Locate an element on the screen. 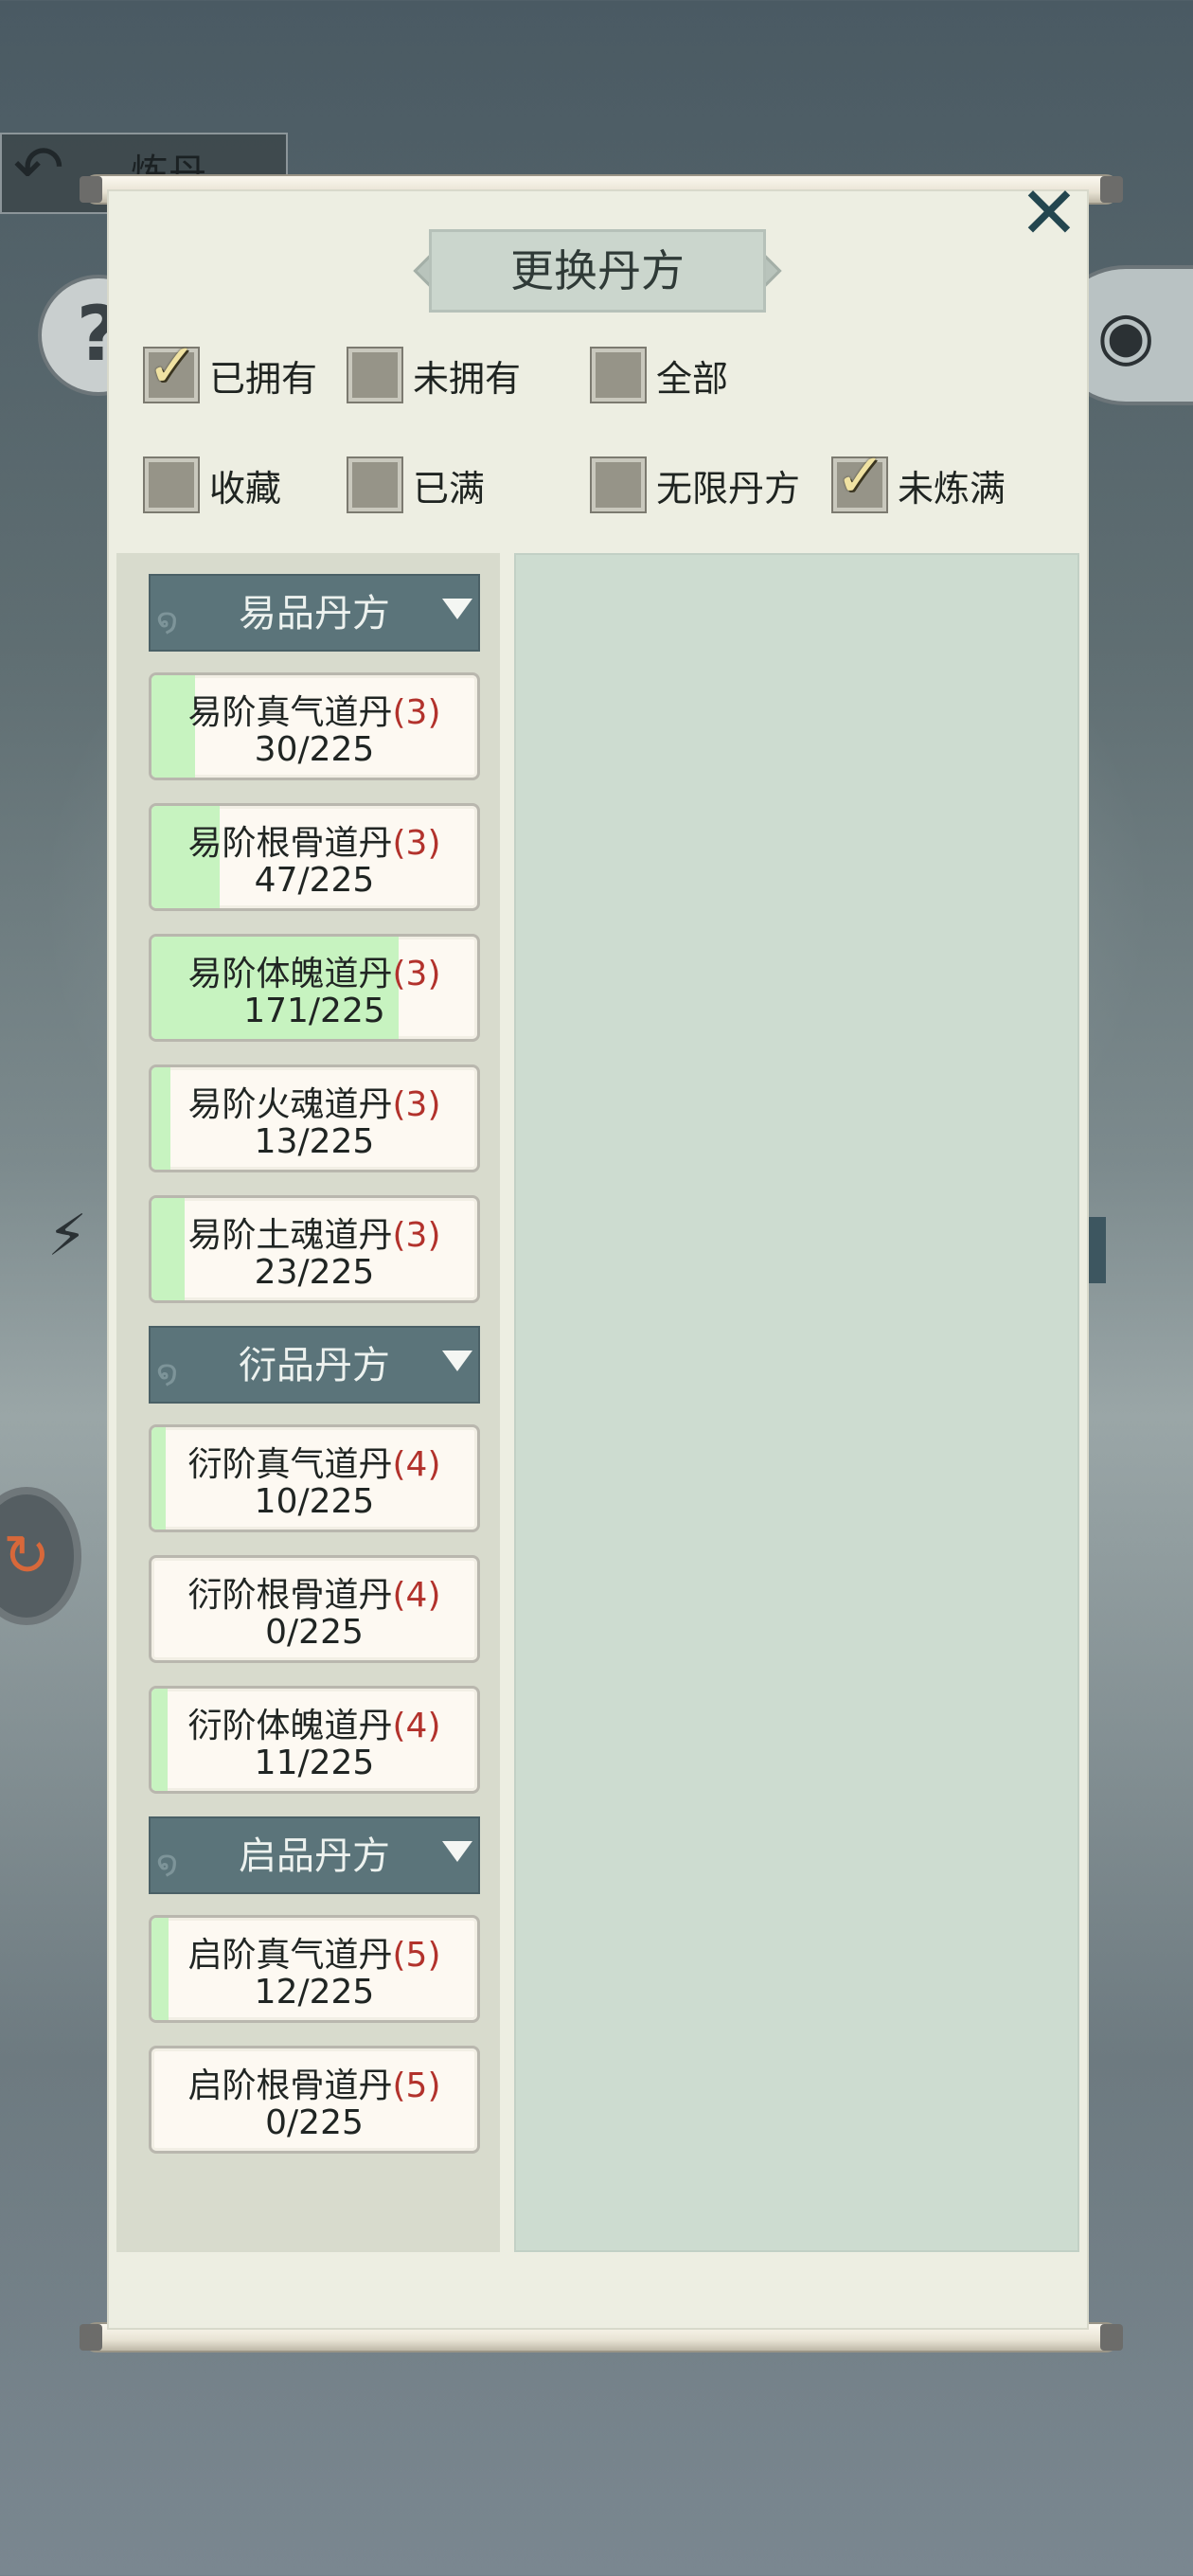 This screenshot has width=1193, height=2576. filter-label: 未拥有 is located at coordinates (467, 378).